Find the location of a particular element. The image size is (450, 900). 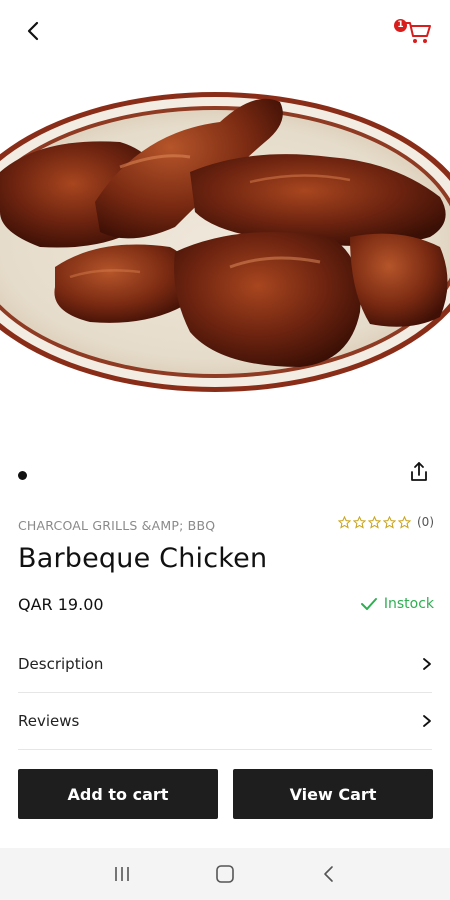

product-category: CHARCOAL GRILLS &AMP; BBQ is located at coordinates (117, 525).